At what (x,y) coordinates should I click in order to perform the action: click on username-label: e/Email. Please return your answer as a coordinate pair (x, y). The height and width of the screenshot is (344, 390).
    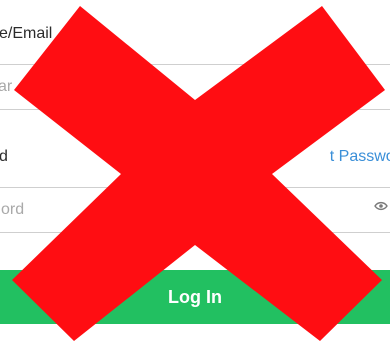
    Looking at the image, I should click on (26, 33).